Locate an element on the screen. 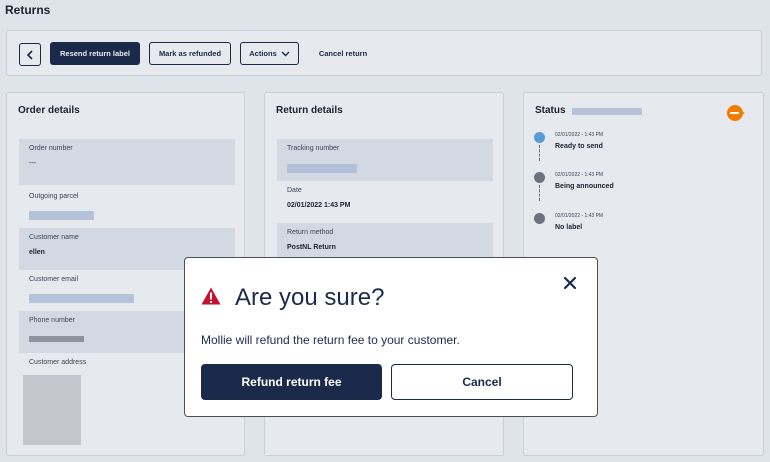  customer-address-redacted is located at coordinates (52, 410).